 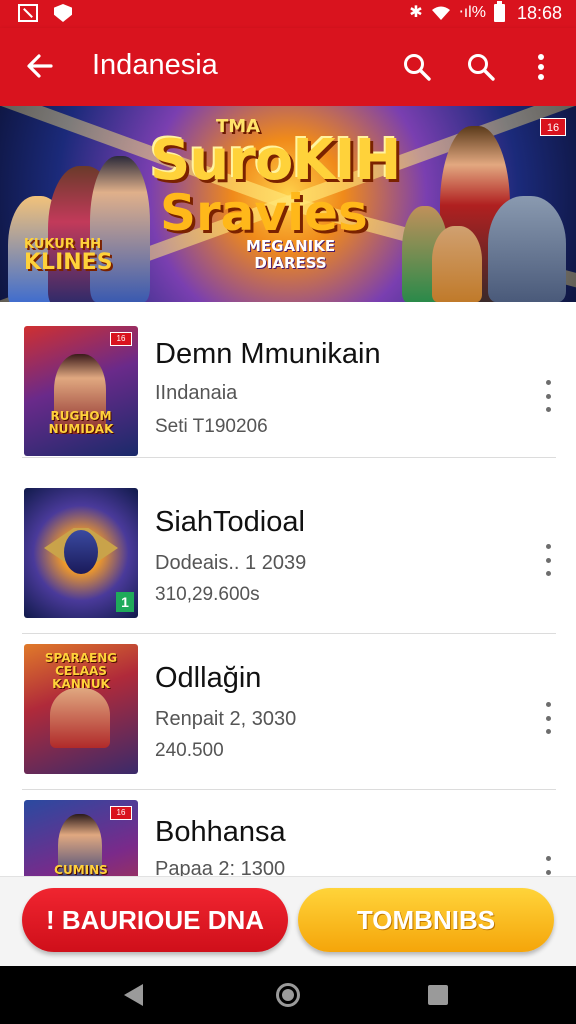 I want to click on banner-subtitle-line1: MEGANIKE, so click(x=291, y=246).